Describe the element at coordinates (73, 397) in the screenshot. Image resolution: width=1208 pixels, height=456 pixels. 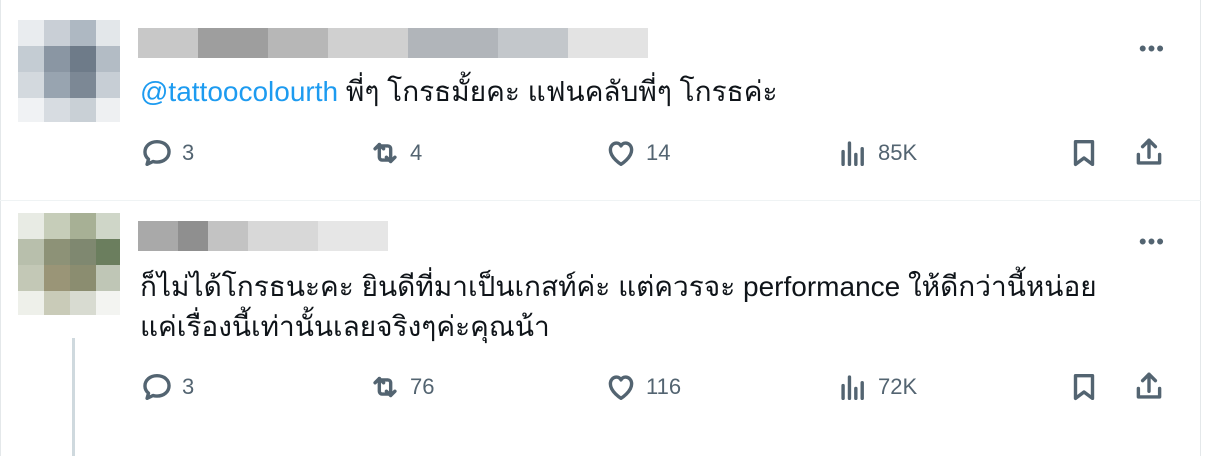
I see `thread-connector-line` at that location.